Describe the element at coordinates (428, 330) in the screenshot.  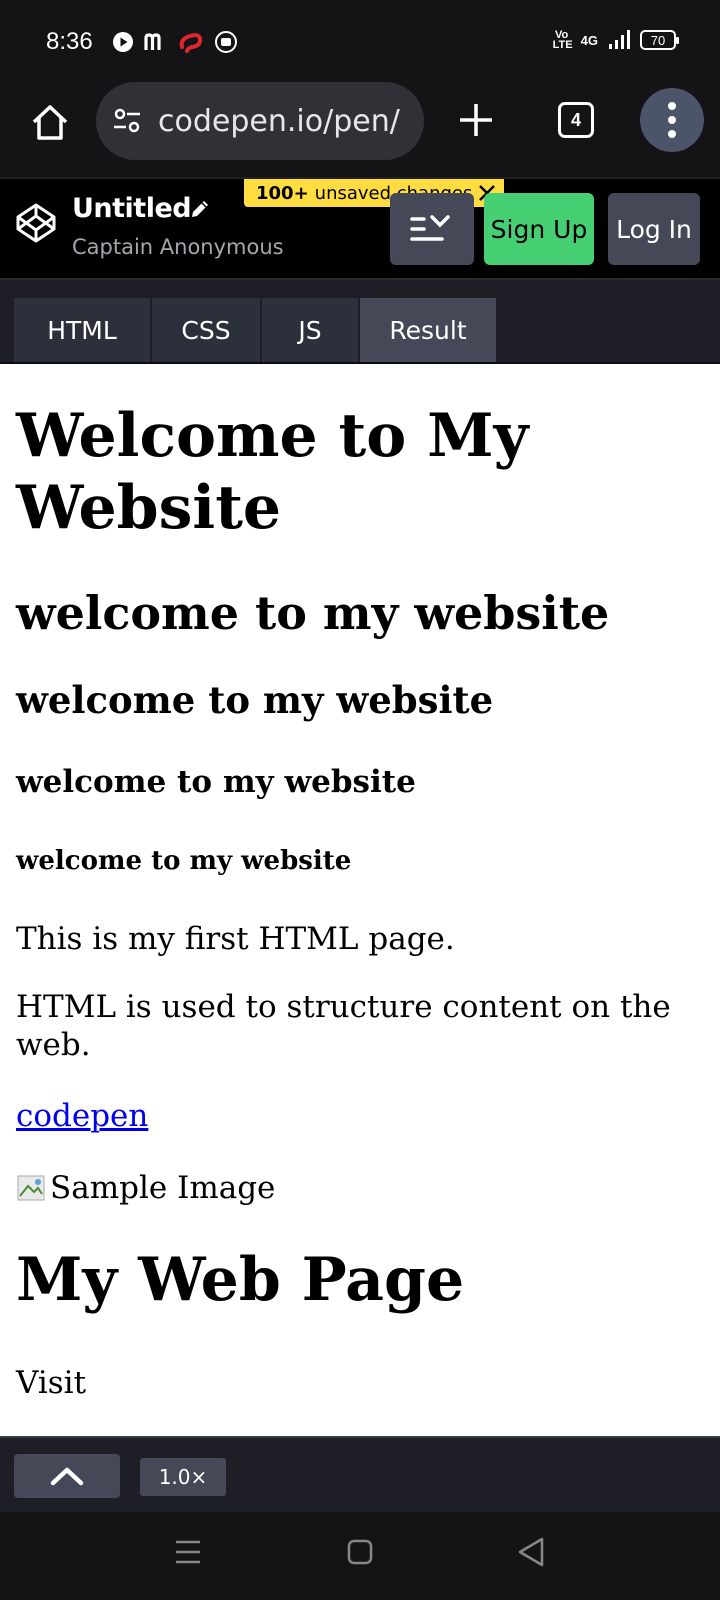
I see `tab-result: Result` at that location.